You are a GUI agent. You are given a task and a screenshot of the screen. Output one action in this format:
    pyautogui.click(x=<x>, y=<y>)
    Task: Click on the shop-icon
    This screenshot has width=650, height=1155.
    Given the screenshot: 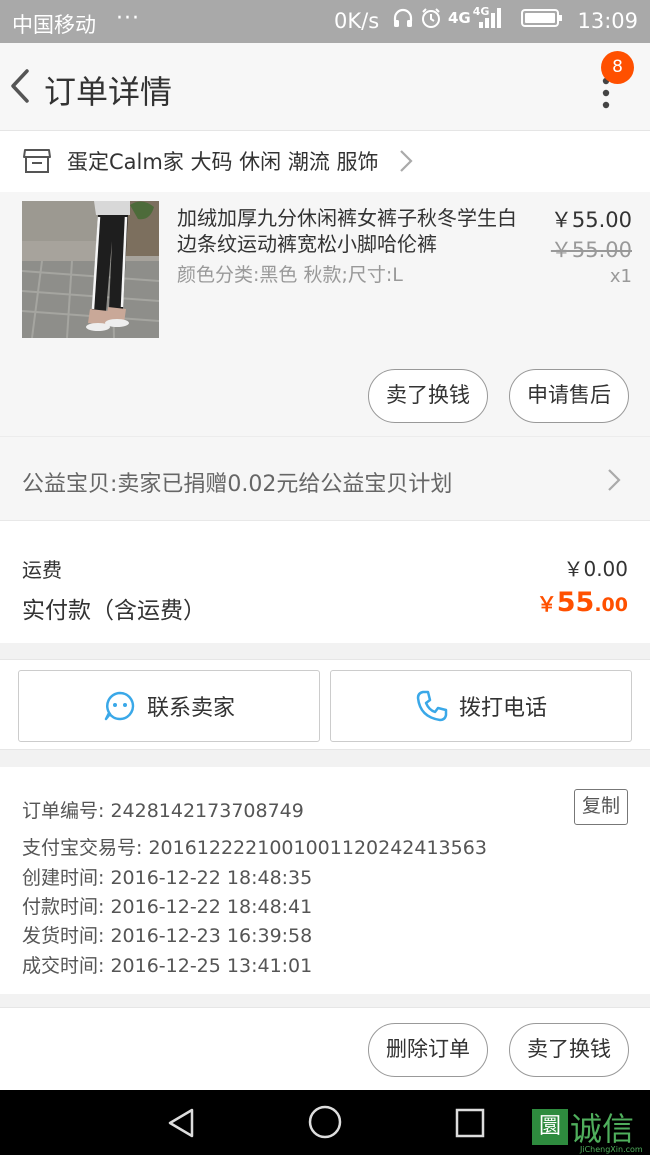 What is the action you would take?
    pyautogui.click(x=37, y=161)
    